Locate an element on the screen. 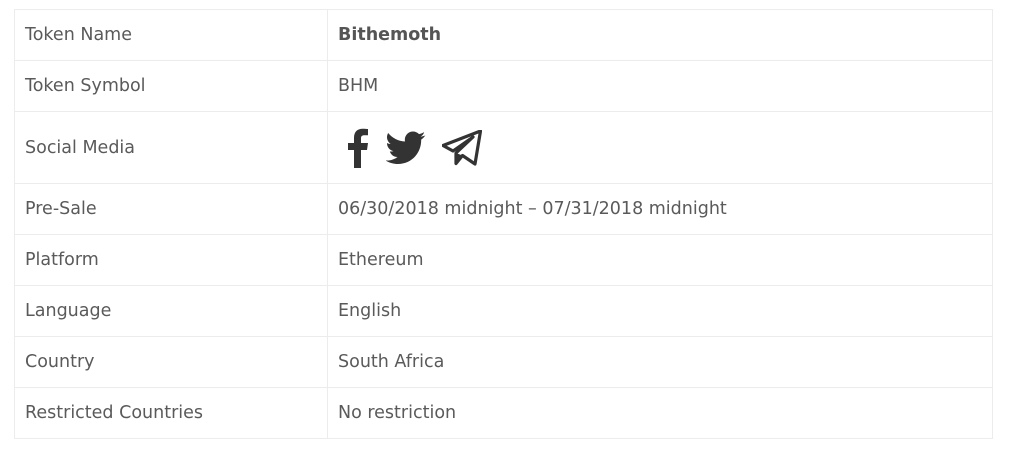 The image size is (1009, 456). row-platform: Platform Ethereum is located at coordinates (503, 260).